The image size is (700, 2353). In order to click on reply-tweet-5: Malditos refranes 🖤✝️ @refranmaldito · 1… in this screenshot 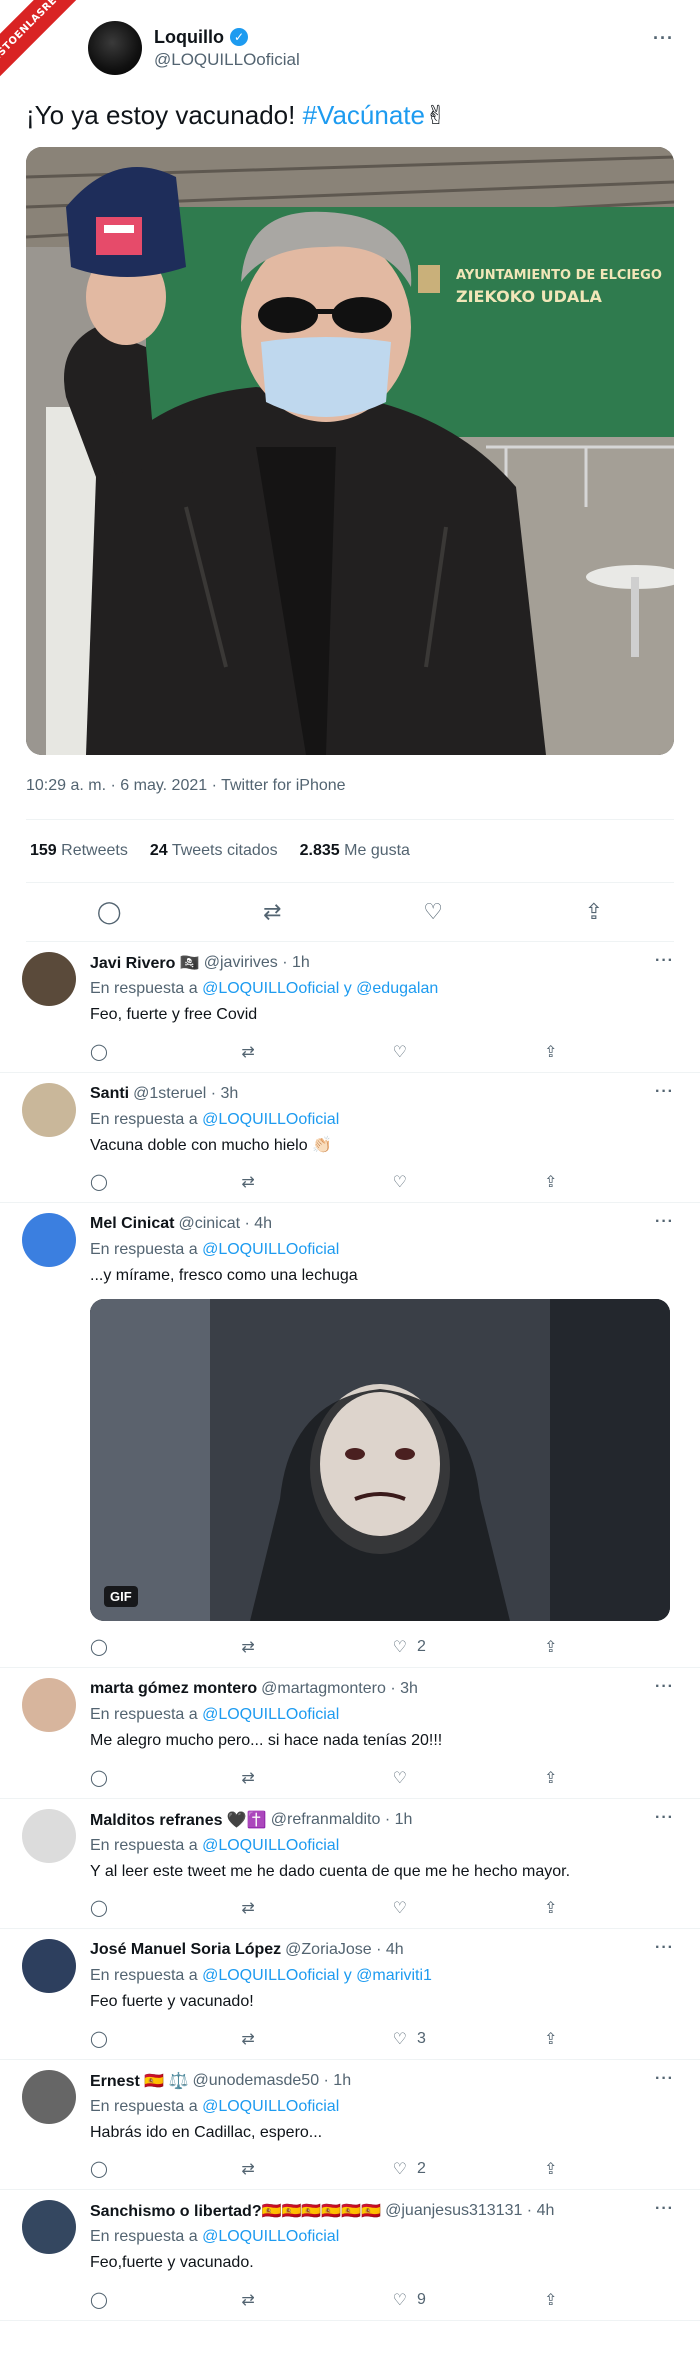, I will do `click(350, 1864)`.